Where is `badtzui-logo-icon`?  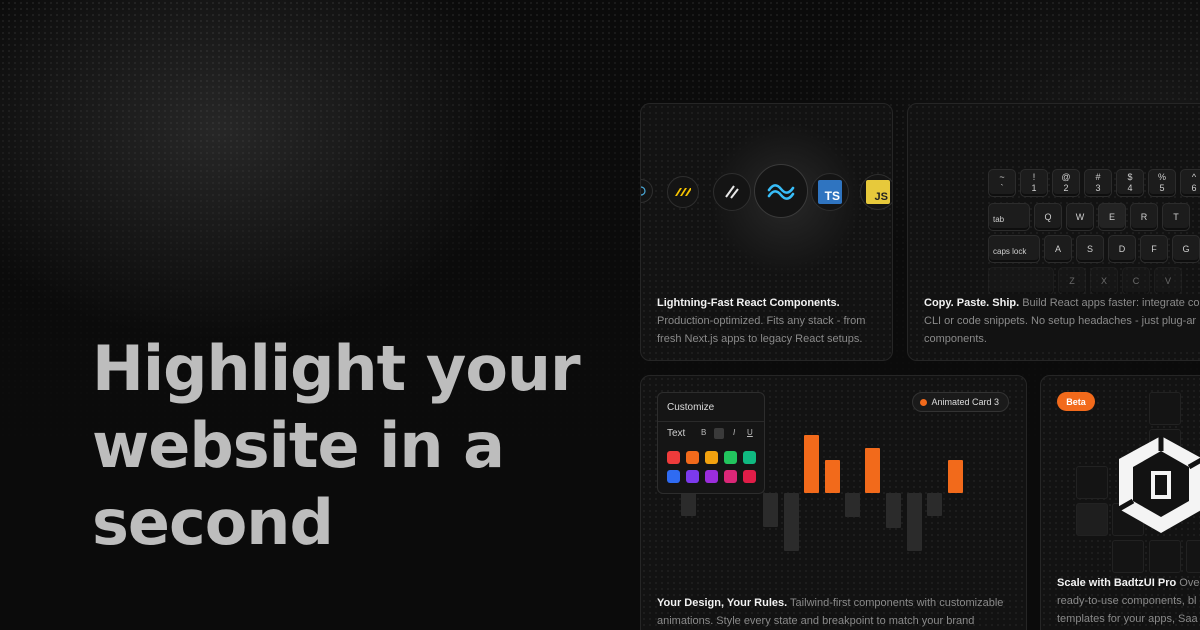
badtzui-logo-icon is located at coordinates (1158, 484).